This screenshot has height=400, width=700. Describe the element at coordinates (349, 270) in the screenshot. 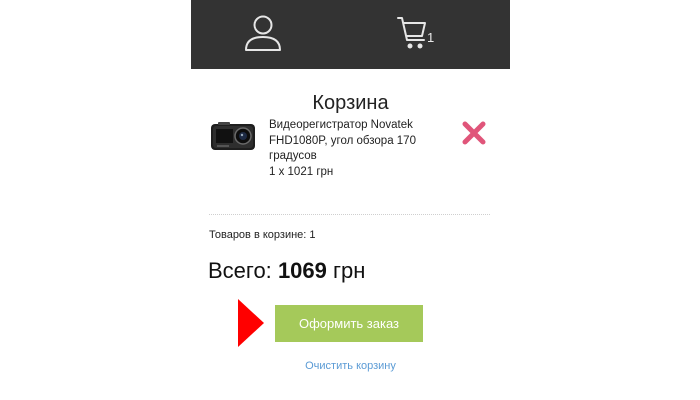

I see `total-currency: грн` at that location.